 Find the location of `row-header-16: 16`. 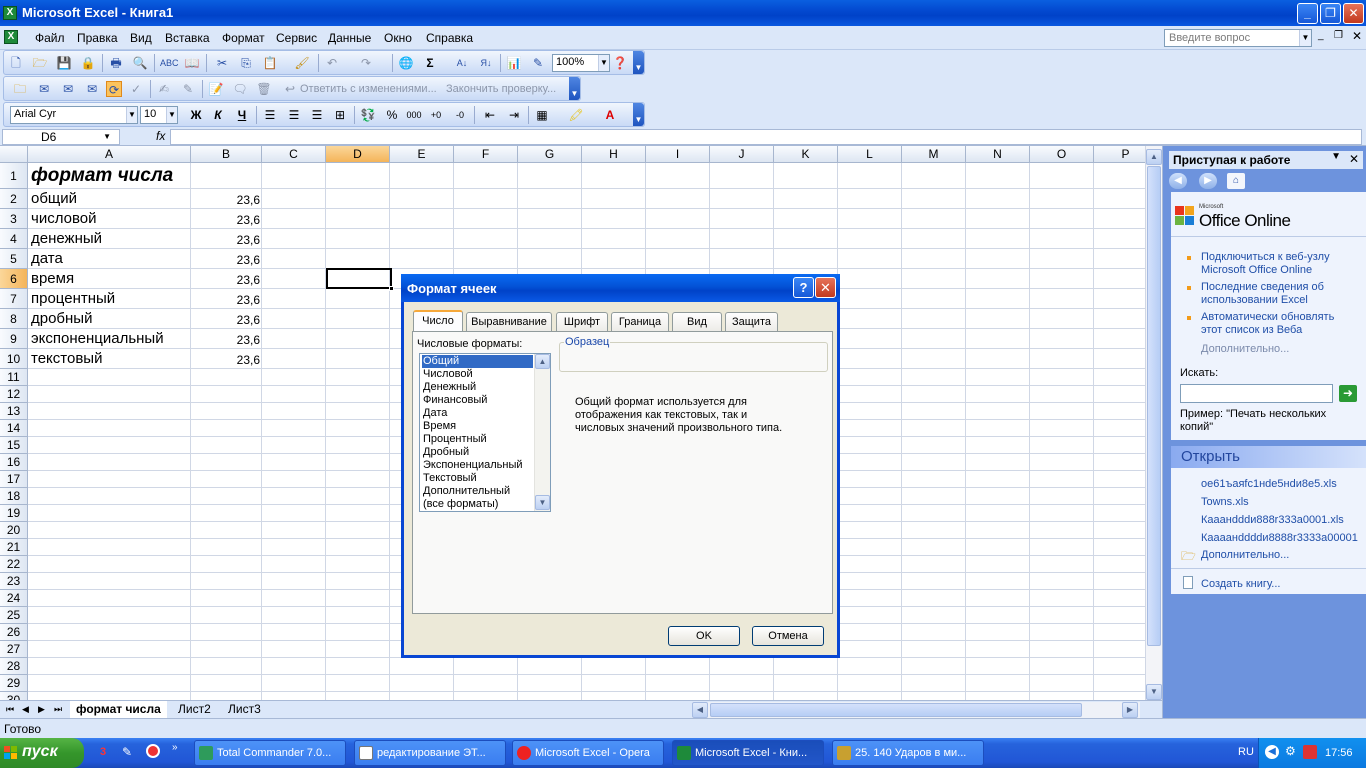

row-header-16: 16 is located at coordinates (14, 462).